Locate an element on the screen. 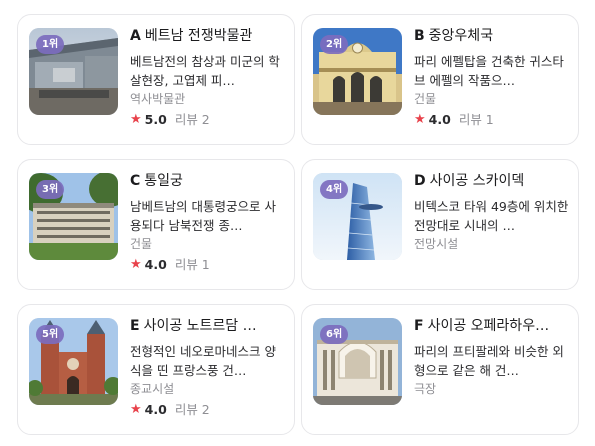  place-letter: A is located at coordinates (135, 36).